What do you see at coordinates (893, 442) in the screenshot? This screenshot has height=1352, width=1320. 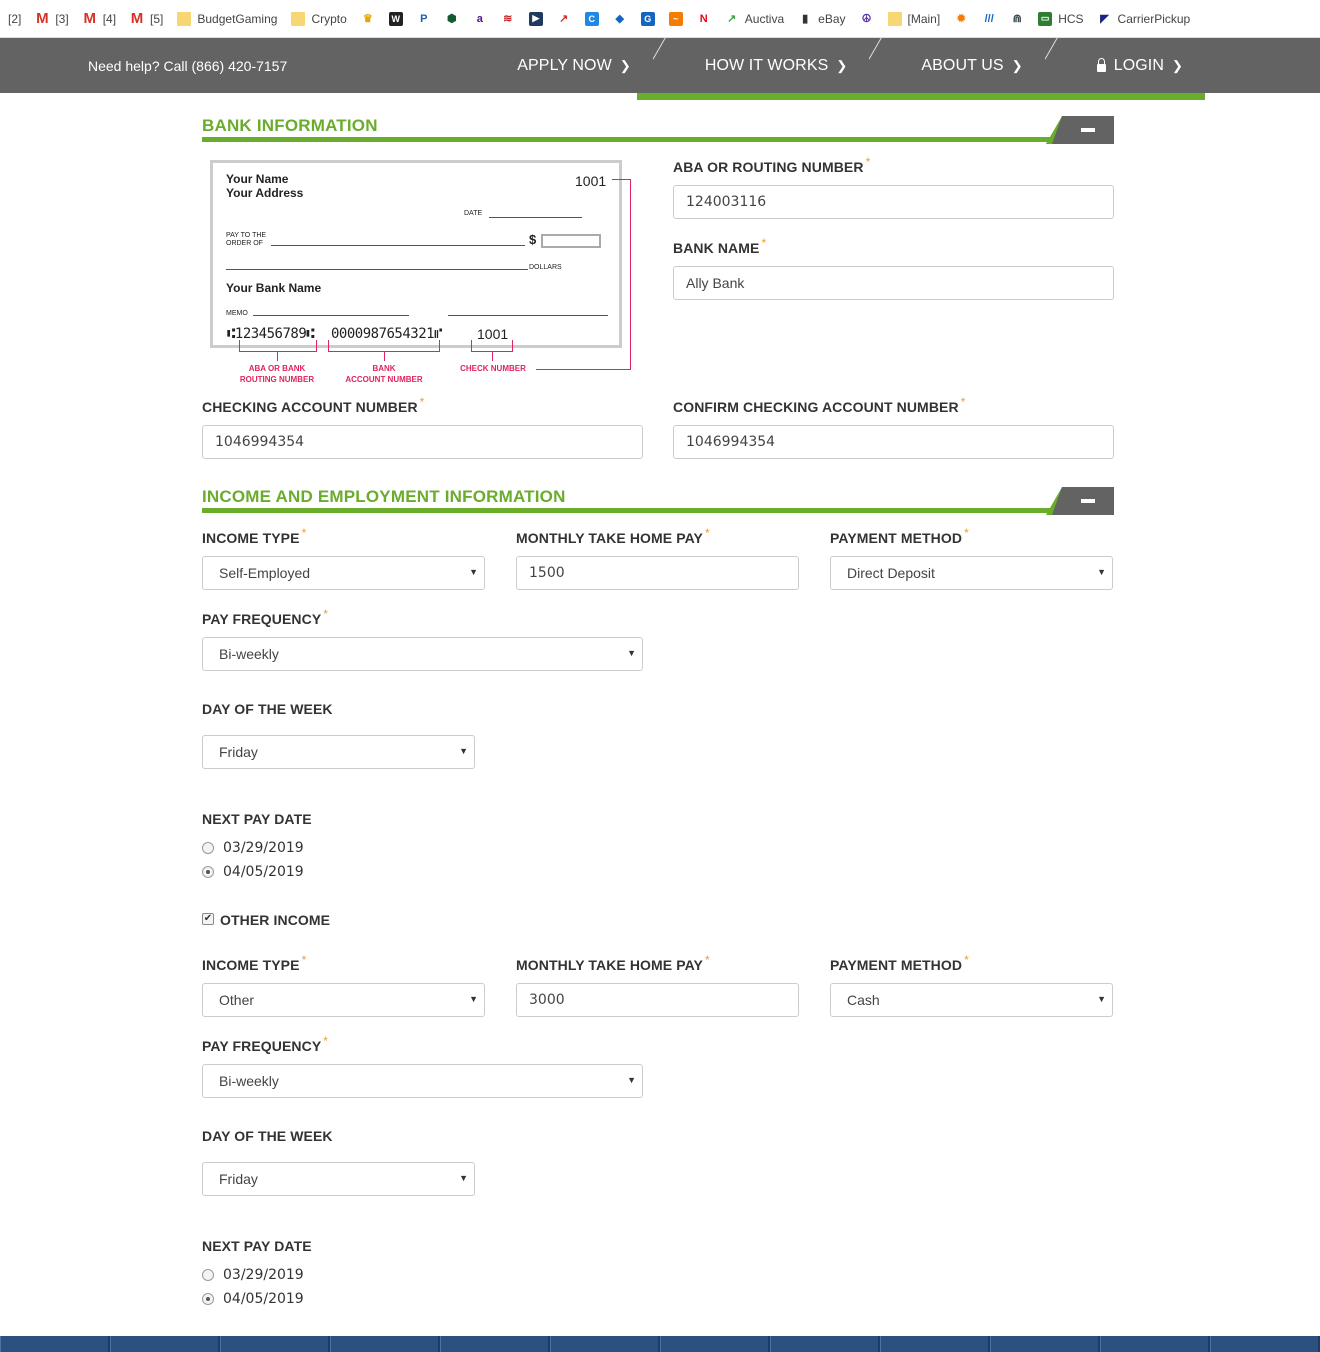 I see `confirm-account-input: 1046994354` at bounding box center [893, 442].